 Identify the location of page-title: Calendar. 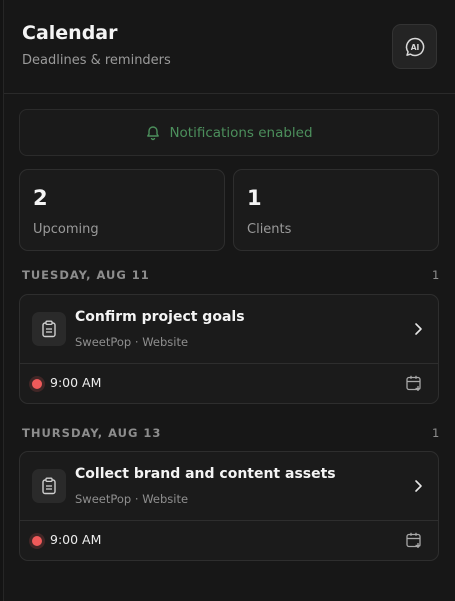
(69, 33).